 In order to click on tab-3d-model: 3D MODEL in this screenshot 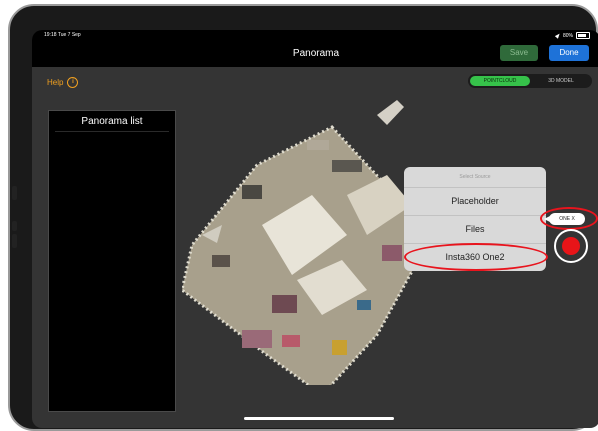, I will do `click(561, 81)`.